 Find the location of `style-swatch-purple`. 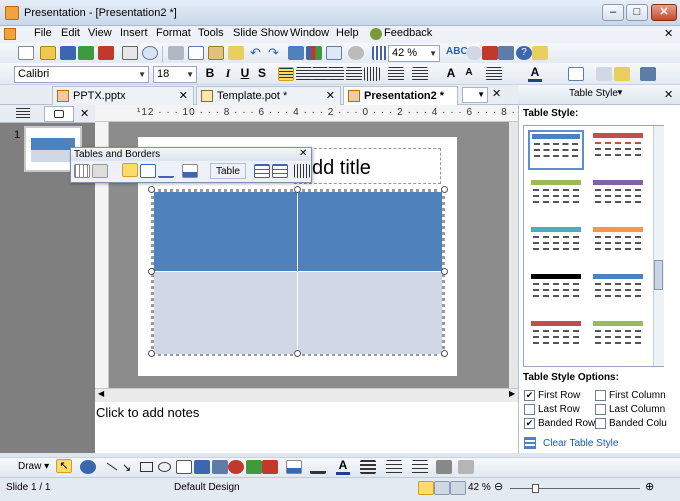

style-swatch-purple is located at coordinates (618, 197).